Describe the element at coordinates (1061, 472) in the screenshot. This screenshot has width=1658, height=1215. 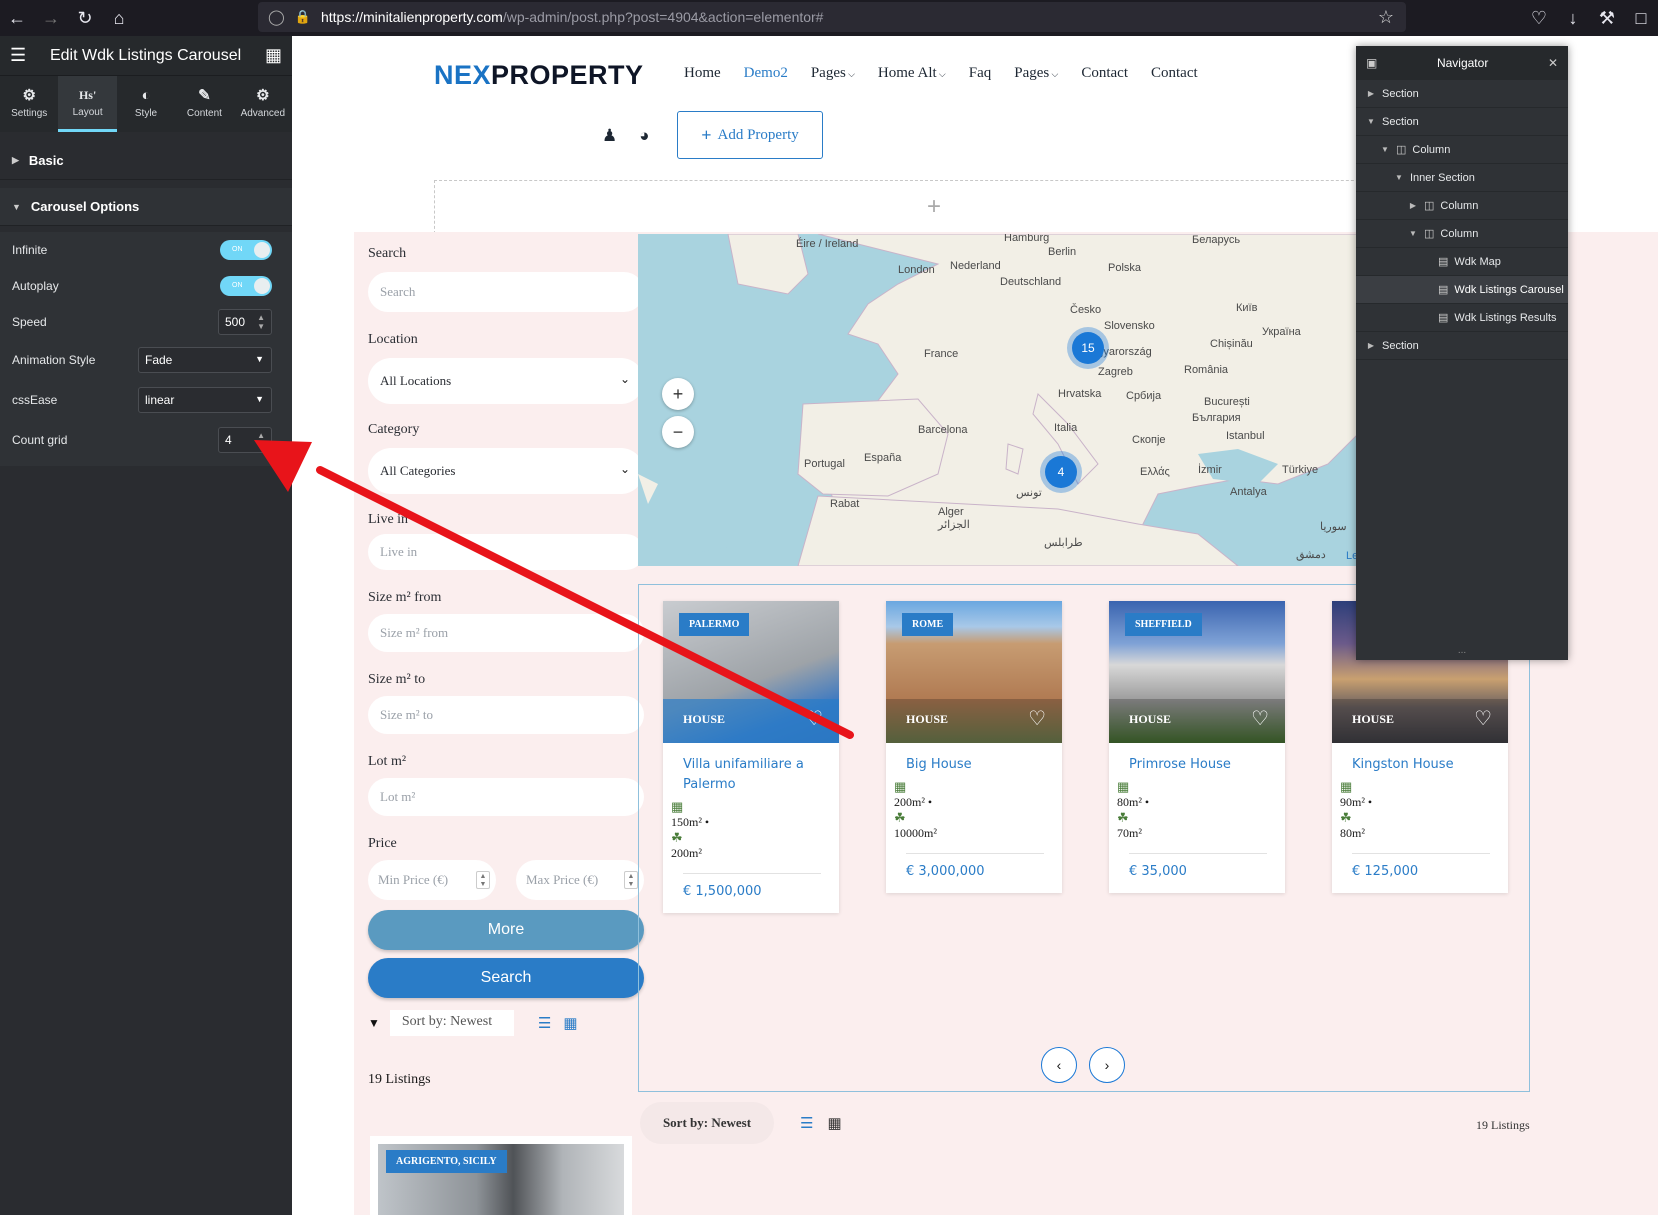
I see `map-cluster: 4` at that location.